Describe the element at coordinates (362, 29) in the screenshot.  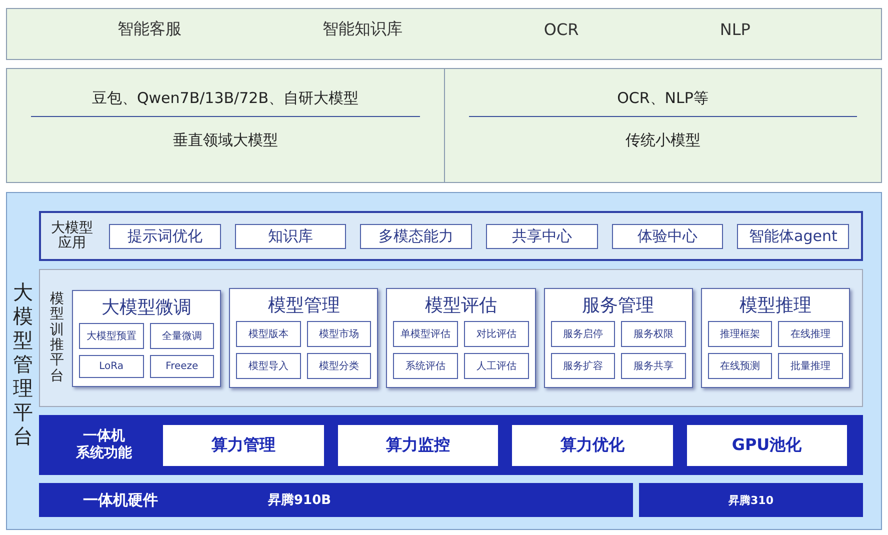
I see `application-label: 智能知识库` at that location.